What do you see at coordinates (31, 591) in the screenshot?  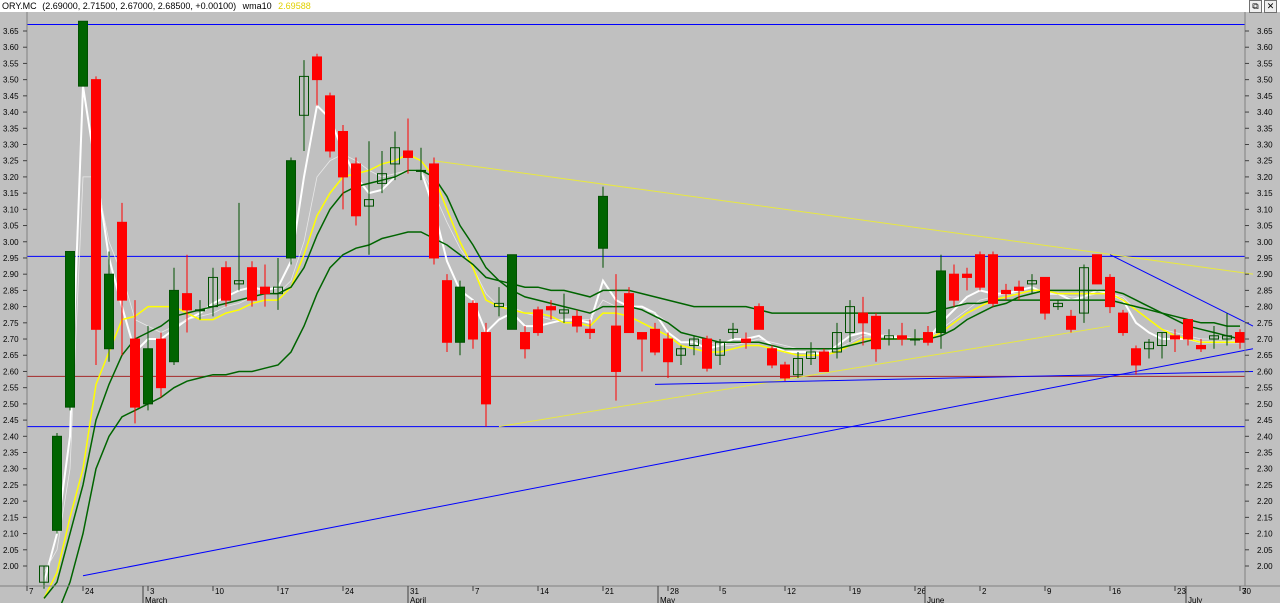 I see `x-day-label-0: 7` at bounding box center [31, 591].